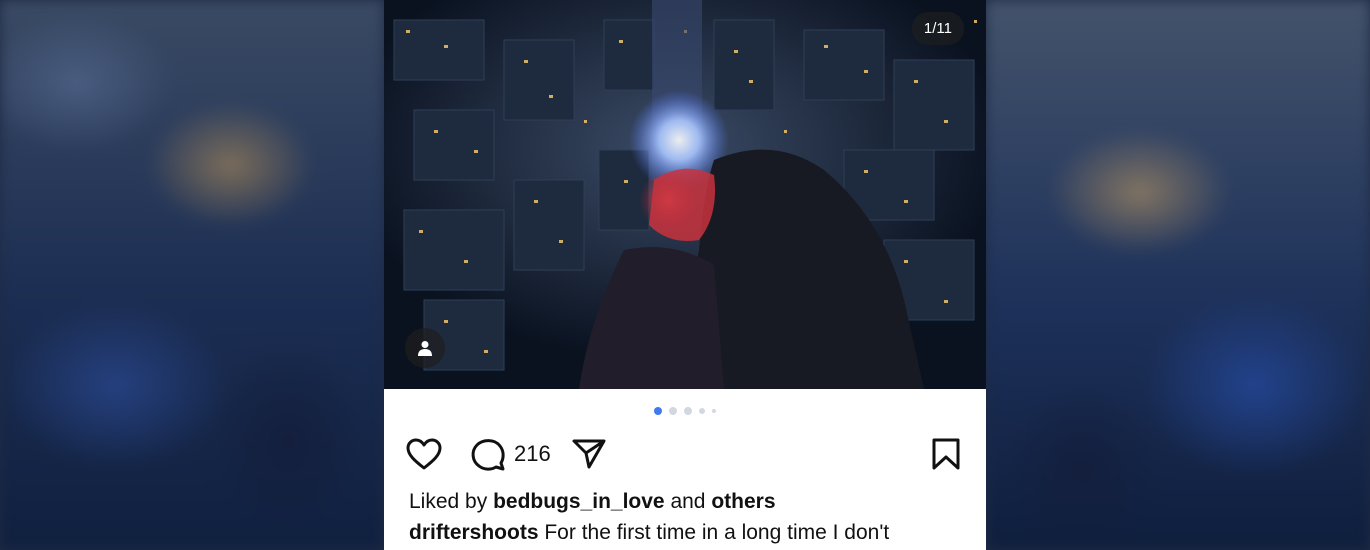  Describe the element at coordinates (658, 411) in the screenshot. I see `carousel-dot-active` at that location.